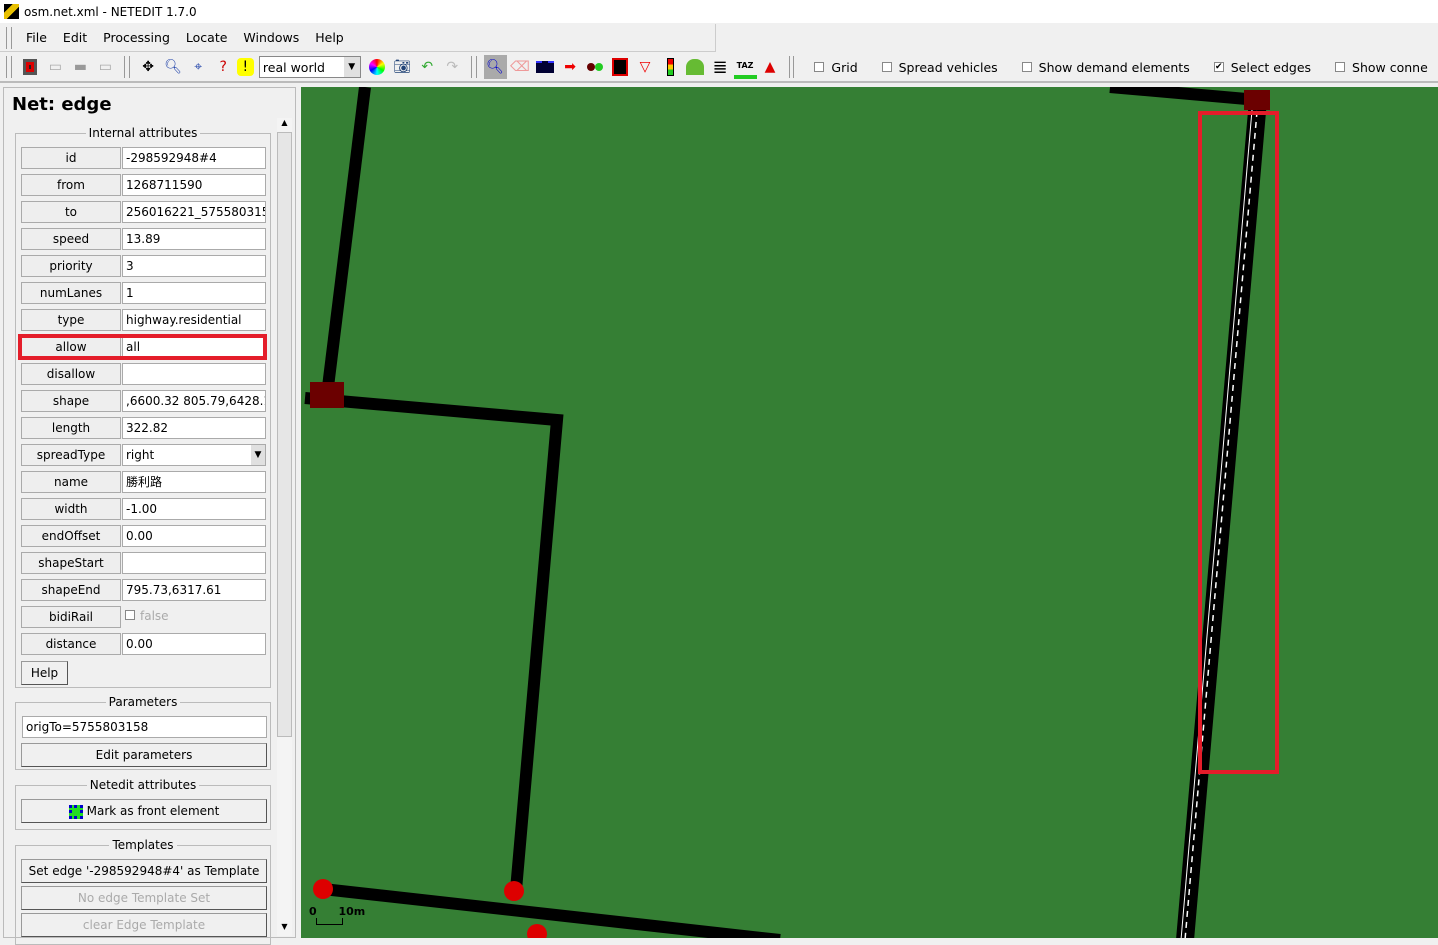 The height and width of the screenshot is (945, 1438). What do you see at coordinates (36, 37) in the screenshot?
I see `menu-file: File` at bounding box center [36, 37].